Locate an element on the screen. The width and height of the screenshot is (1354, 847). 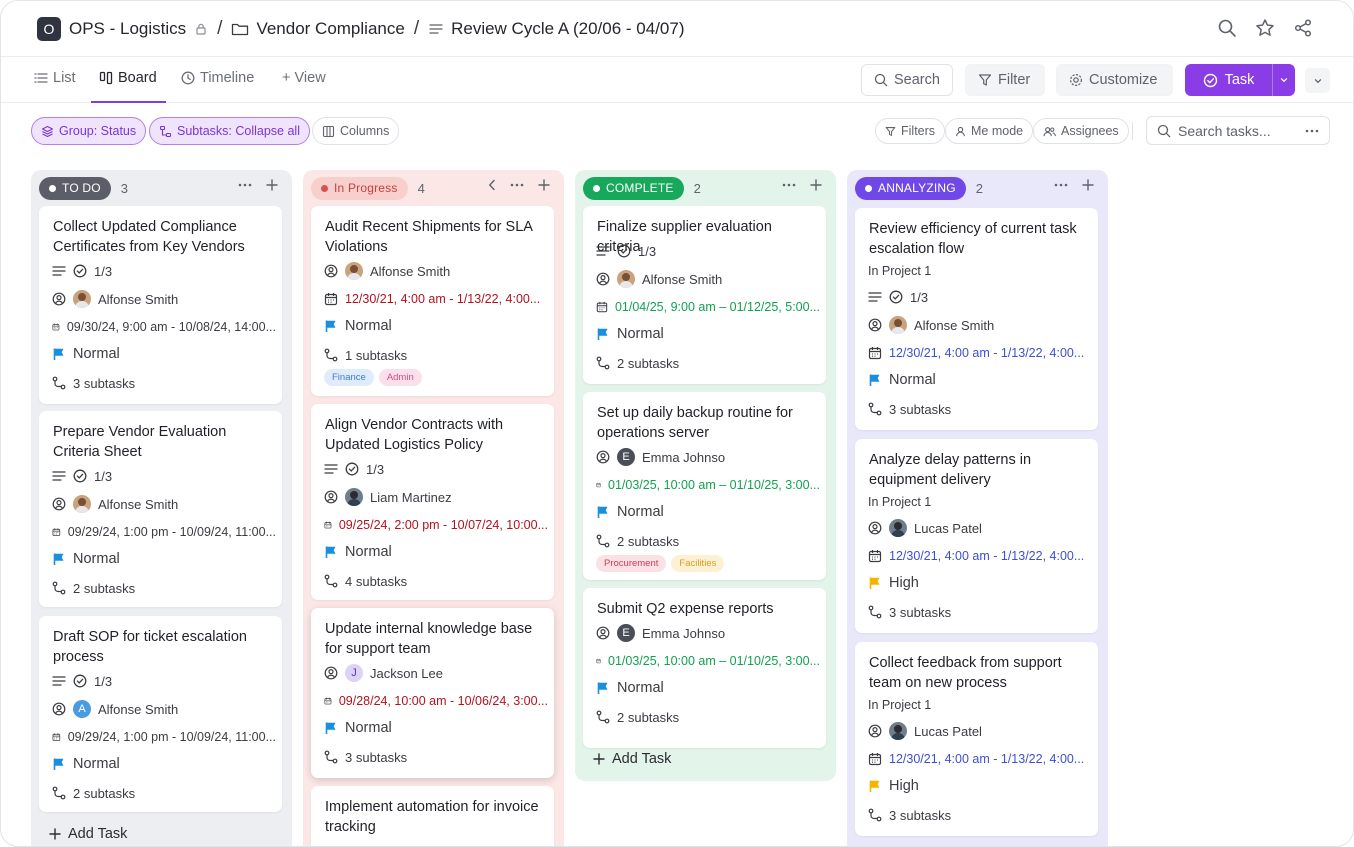
group-by-chip: Group: Status is located at coordinates (89, 131).